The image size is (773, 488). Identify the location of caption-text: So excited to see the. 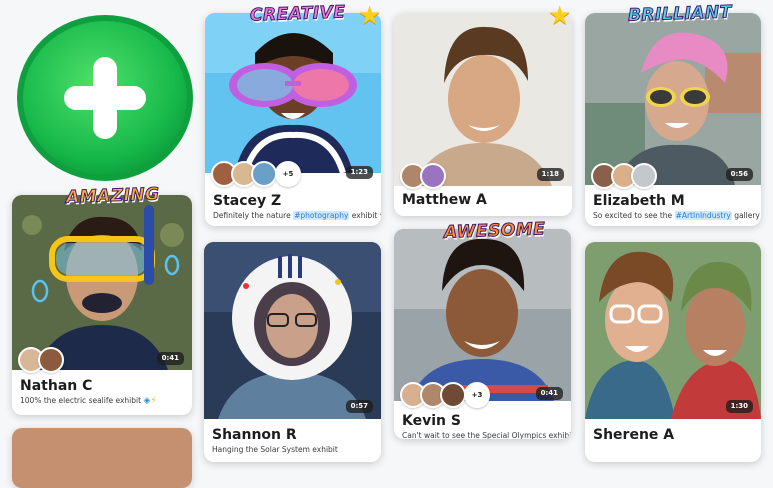
(634, 215).